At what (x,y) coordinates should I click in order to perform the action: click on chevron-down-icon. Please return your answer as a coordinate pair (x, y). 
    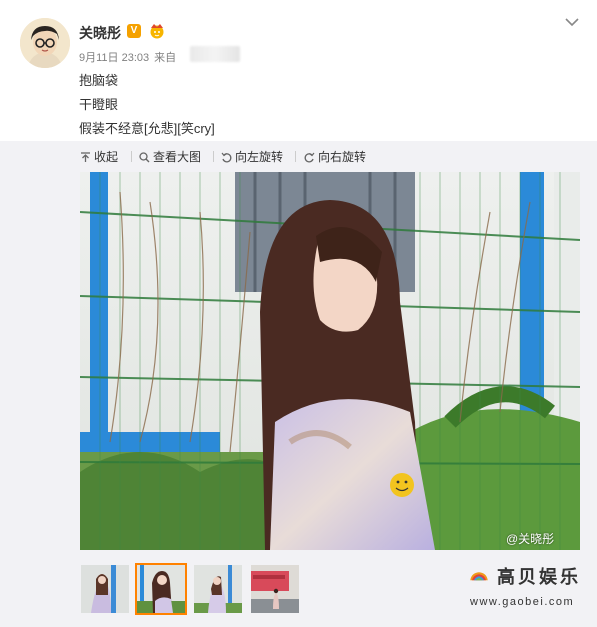
    Looking at the image, I should click on (572, 22).